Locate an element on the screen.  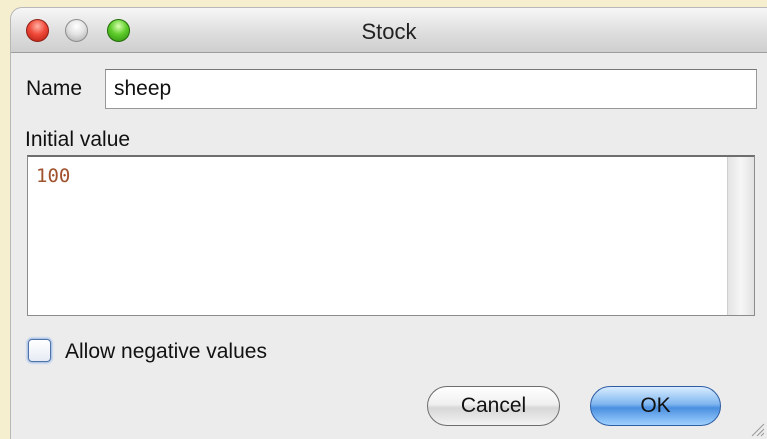
initial-value-label: Initial value is located at coordinates (78, 139).